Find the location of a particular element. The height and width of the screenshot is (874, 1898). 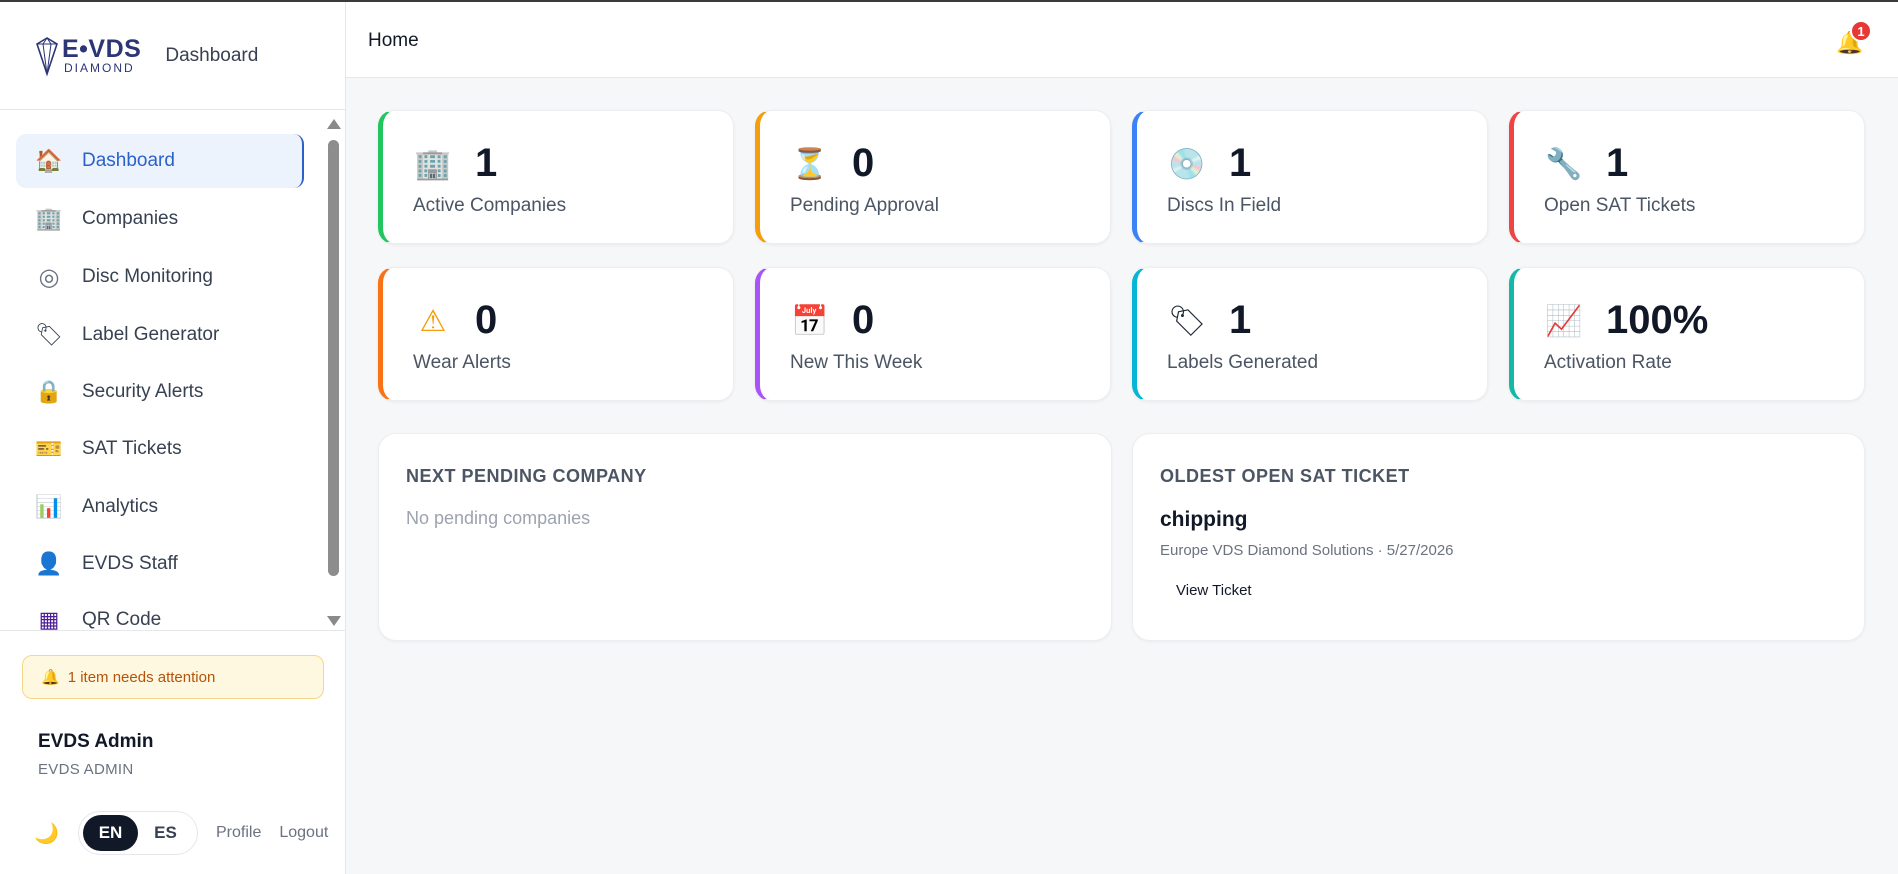

person-icon: 👤 is located at coordinates (49, 563).